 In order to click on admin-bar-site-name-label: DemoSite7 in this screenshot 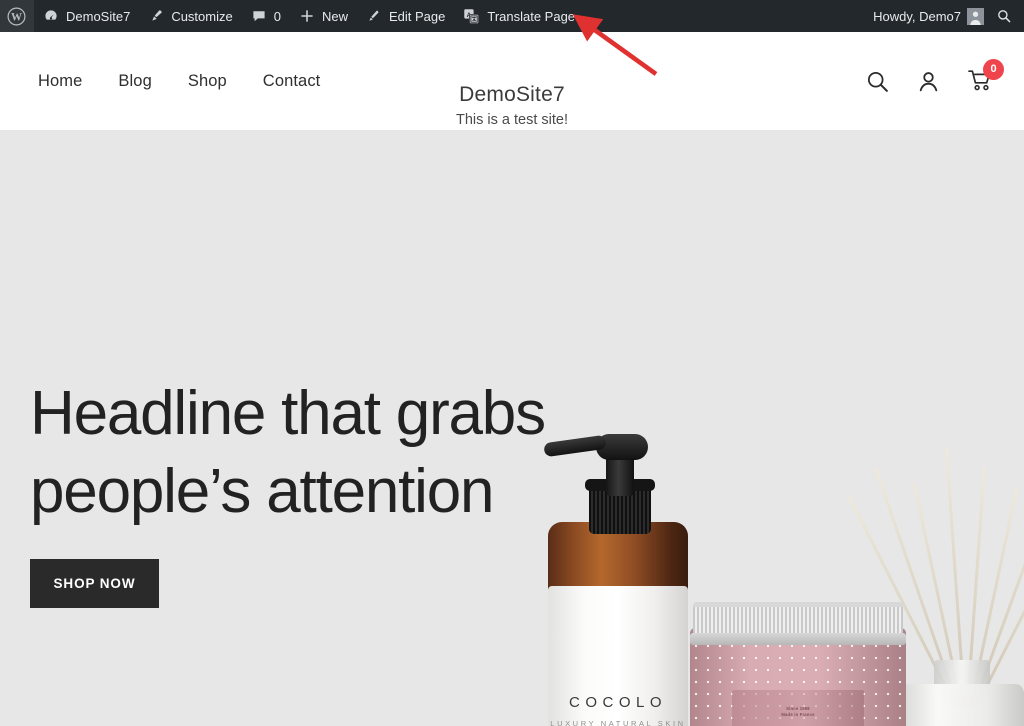, I will do `click(98, 16)`.